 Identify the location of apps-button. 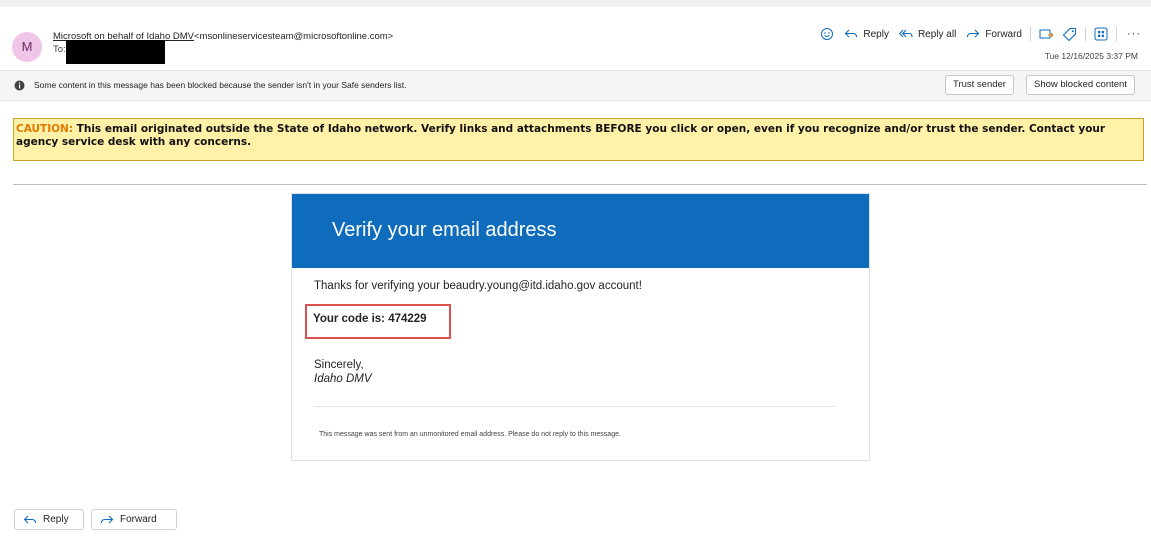
(1101, 34).